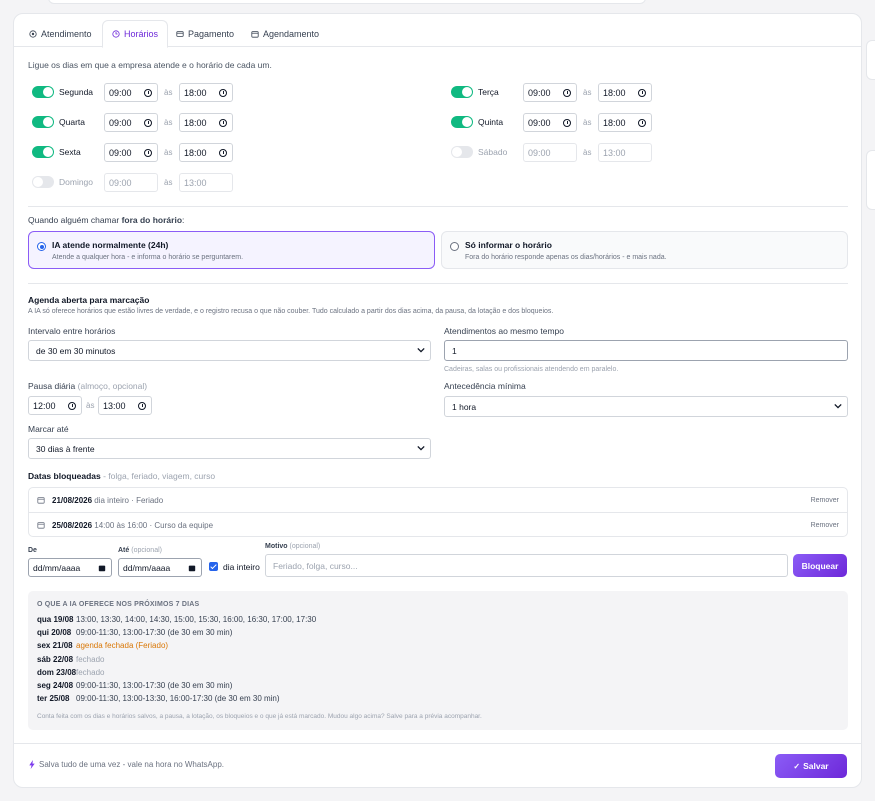 This screenshot has height=801, width=875. What do you see at coordinates (57, 567) in the screenshot?
I see `from-date-placeholder: dd/mm/aaaa` at bounding box center [57, 567].